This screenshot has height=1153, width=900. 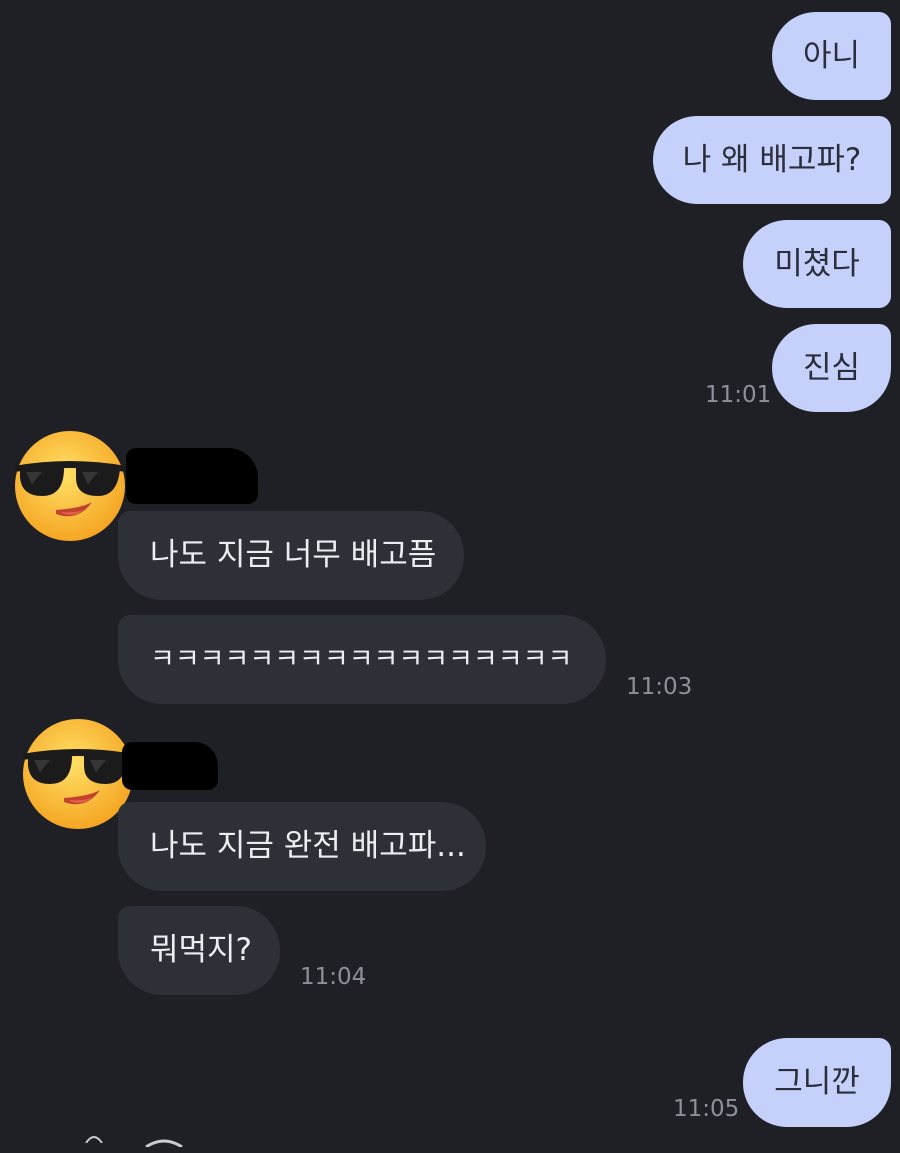 I want to click on message-text: ㅋㅋㅋㅋㅋㅋㅋㅋㅋㅋㅋㅋㅋㅋㅋㅋㅋ, so click(x=361, y=659).